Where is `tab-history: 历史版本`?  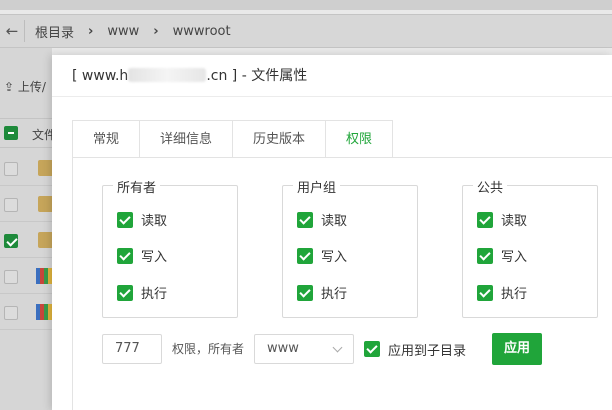 tab-history: 历史版本 is located at coordinates (279, 139).